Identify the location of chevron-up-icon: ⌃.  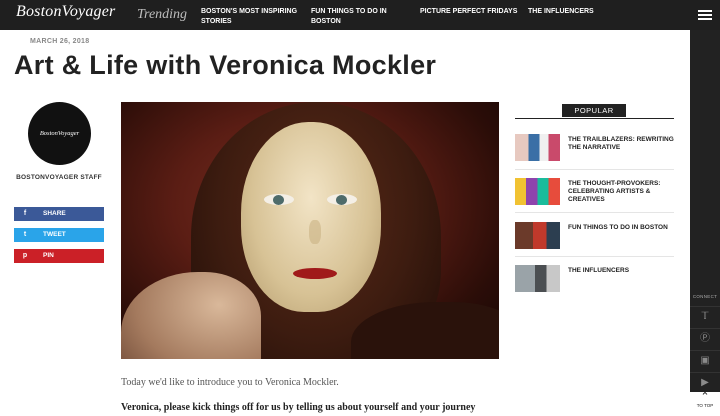
(705, 397).